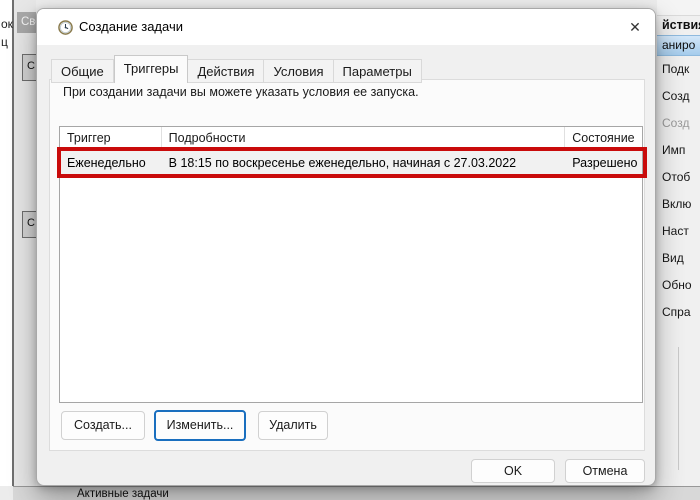  Describe the element at coordinates (82, 71) in the screenshot. I see `tab-general: Общие` at that location.